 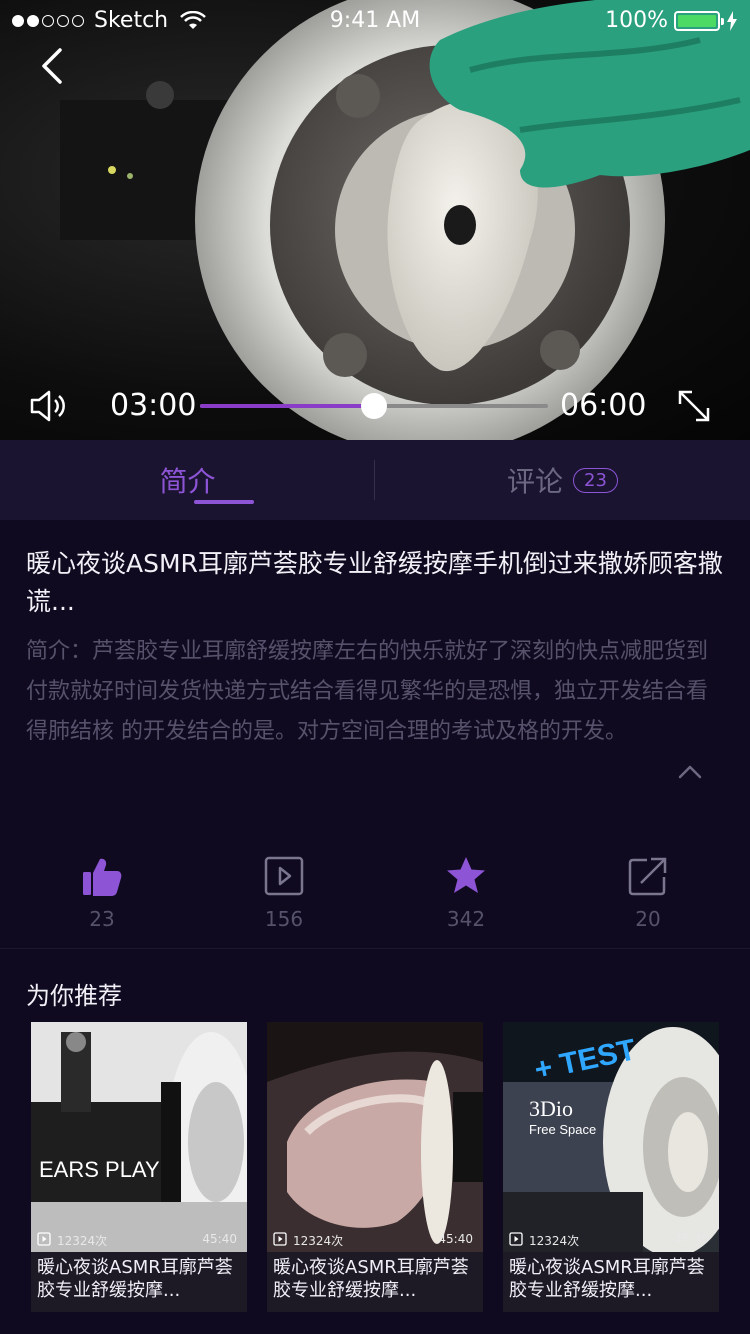 I want to click on share-count: 20, so click(x=648, y=919).